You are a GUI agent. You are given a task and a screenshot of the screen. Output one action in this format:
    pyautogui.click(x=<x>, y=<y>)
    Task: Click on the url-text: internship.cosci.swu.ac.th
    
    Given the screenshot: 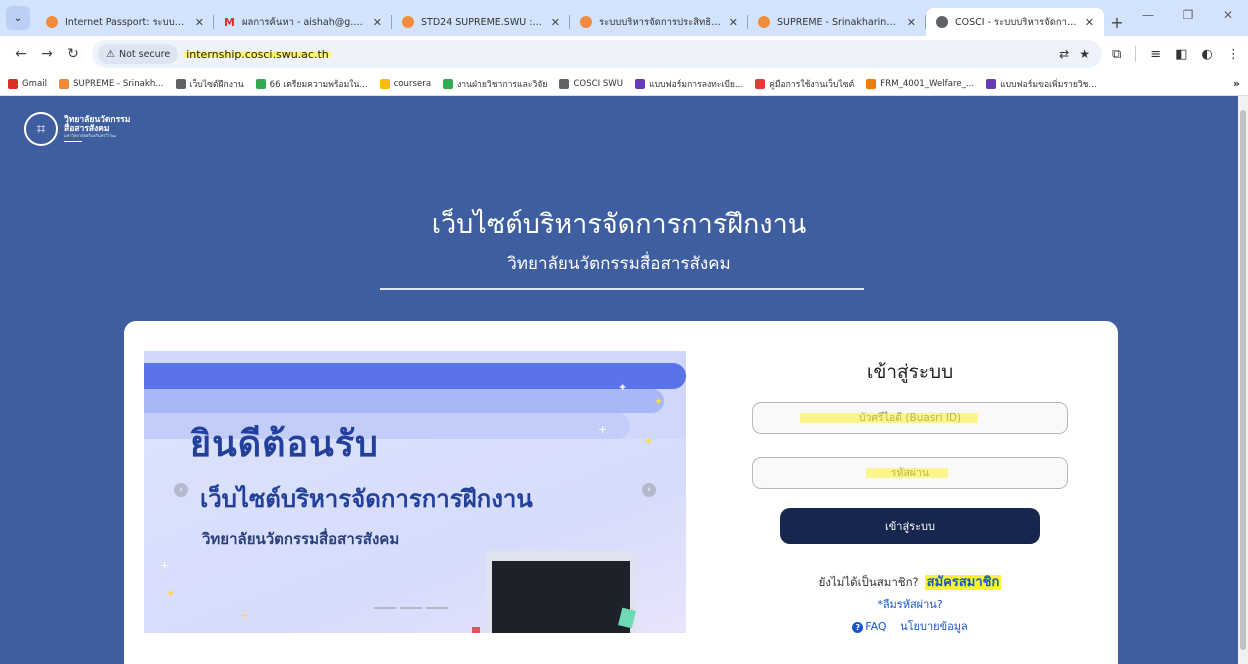 What is the action you would take?
    pyautogui.click(x=257, y=54)
    